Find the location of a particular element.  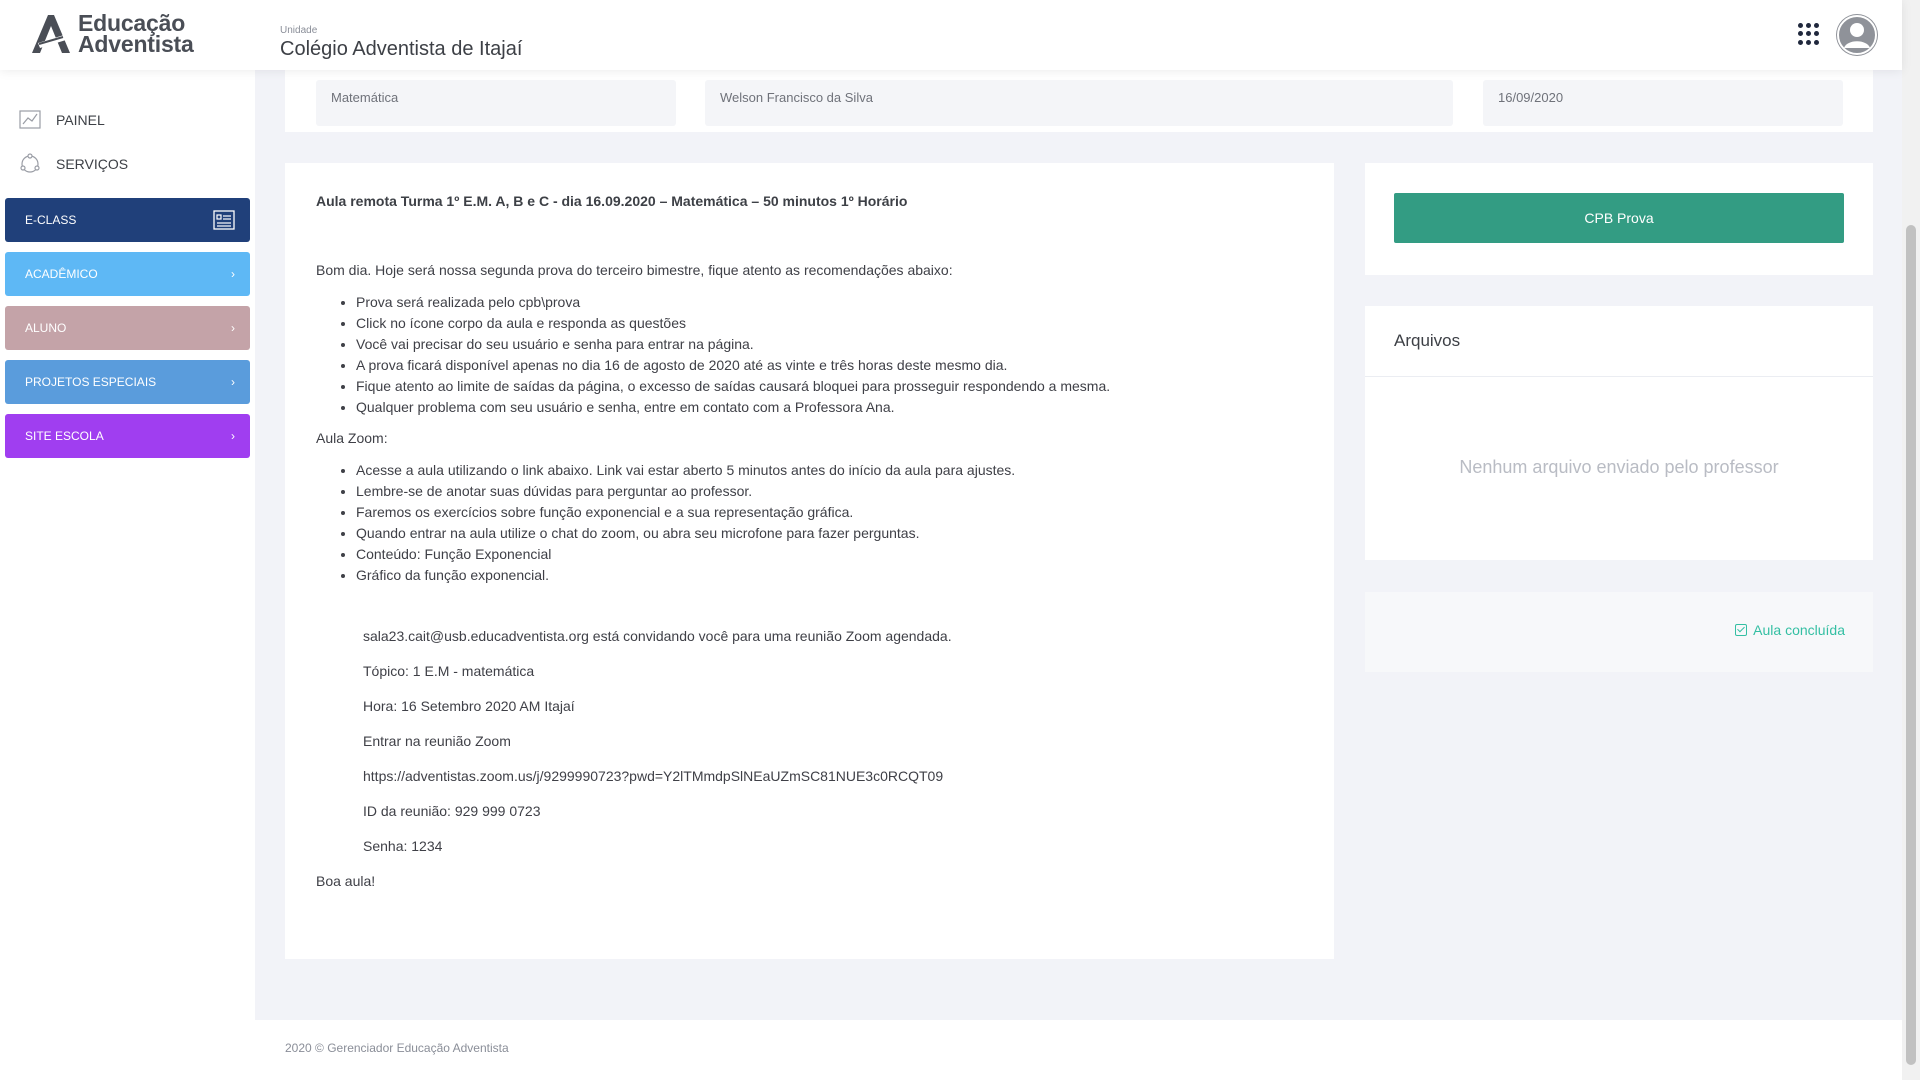

lesson-status-panel: Aula concluída is located at coordinates (1619, 632).